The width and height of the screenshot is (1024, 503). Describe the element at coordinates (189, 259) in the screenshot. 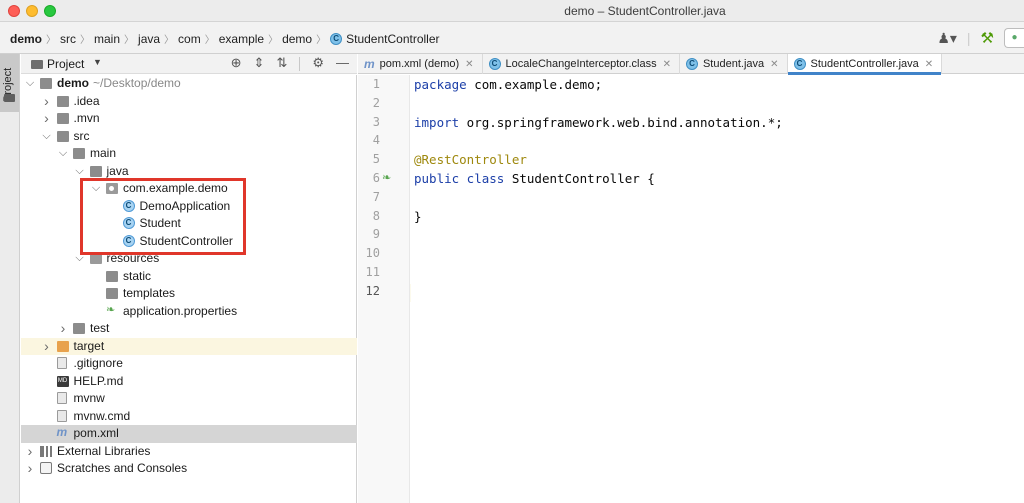

I see `tree-item: ⌵ resources` at that location.